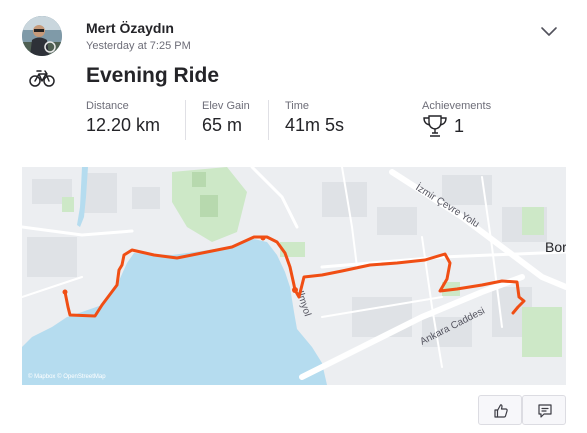  I want to click on distance-value: 12.20 km, so click(123, 125).